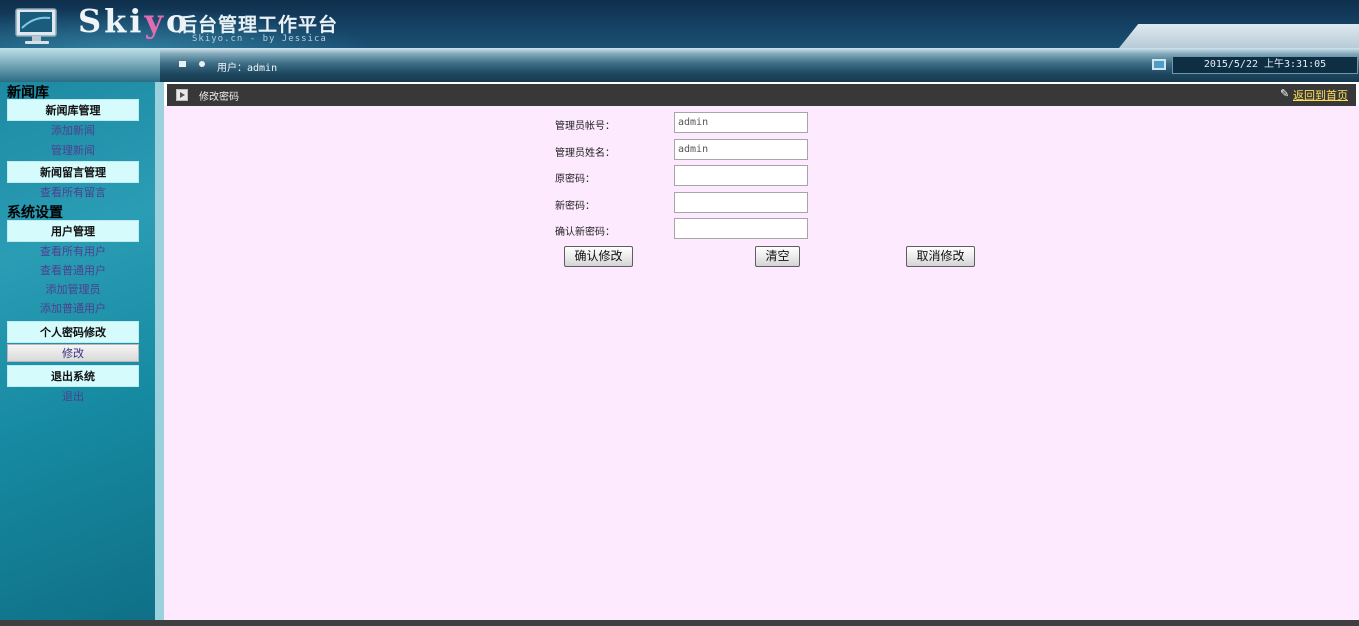 This screenshot has height=626, width=1359. What do you see at coordinates (777, 256) in the screenshot?
I see `clear-button: 清空` at bounding box center [777, 256].